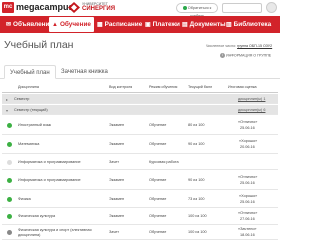 The image size is (320, 240). Describe the element at coordinates (123, 24) in the screenshot. I see `nav-item-label: Расписание` at that location.